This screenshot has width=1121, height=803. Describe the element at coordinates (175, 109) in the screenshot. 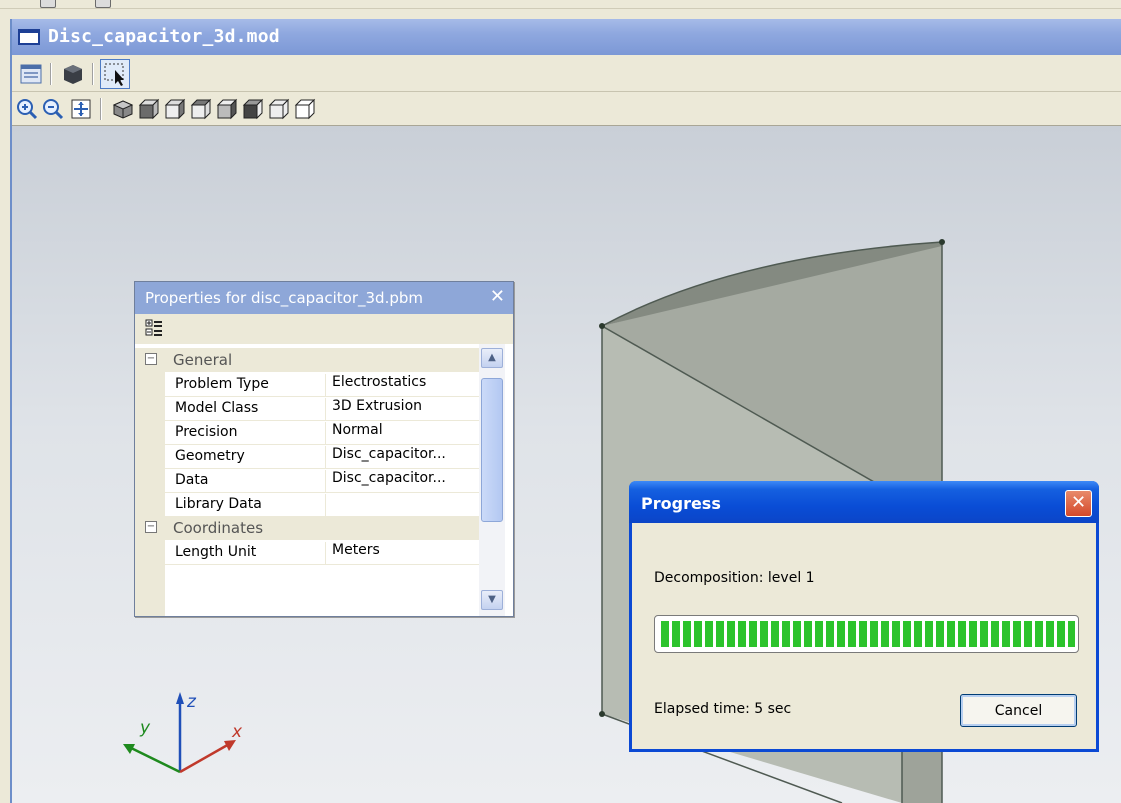

I see `view-back-icon` at that location.